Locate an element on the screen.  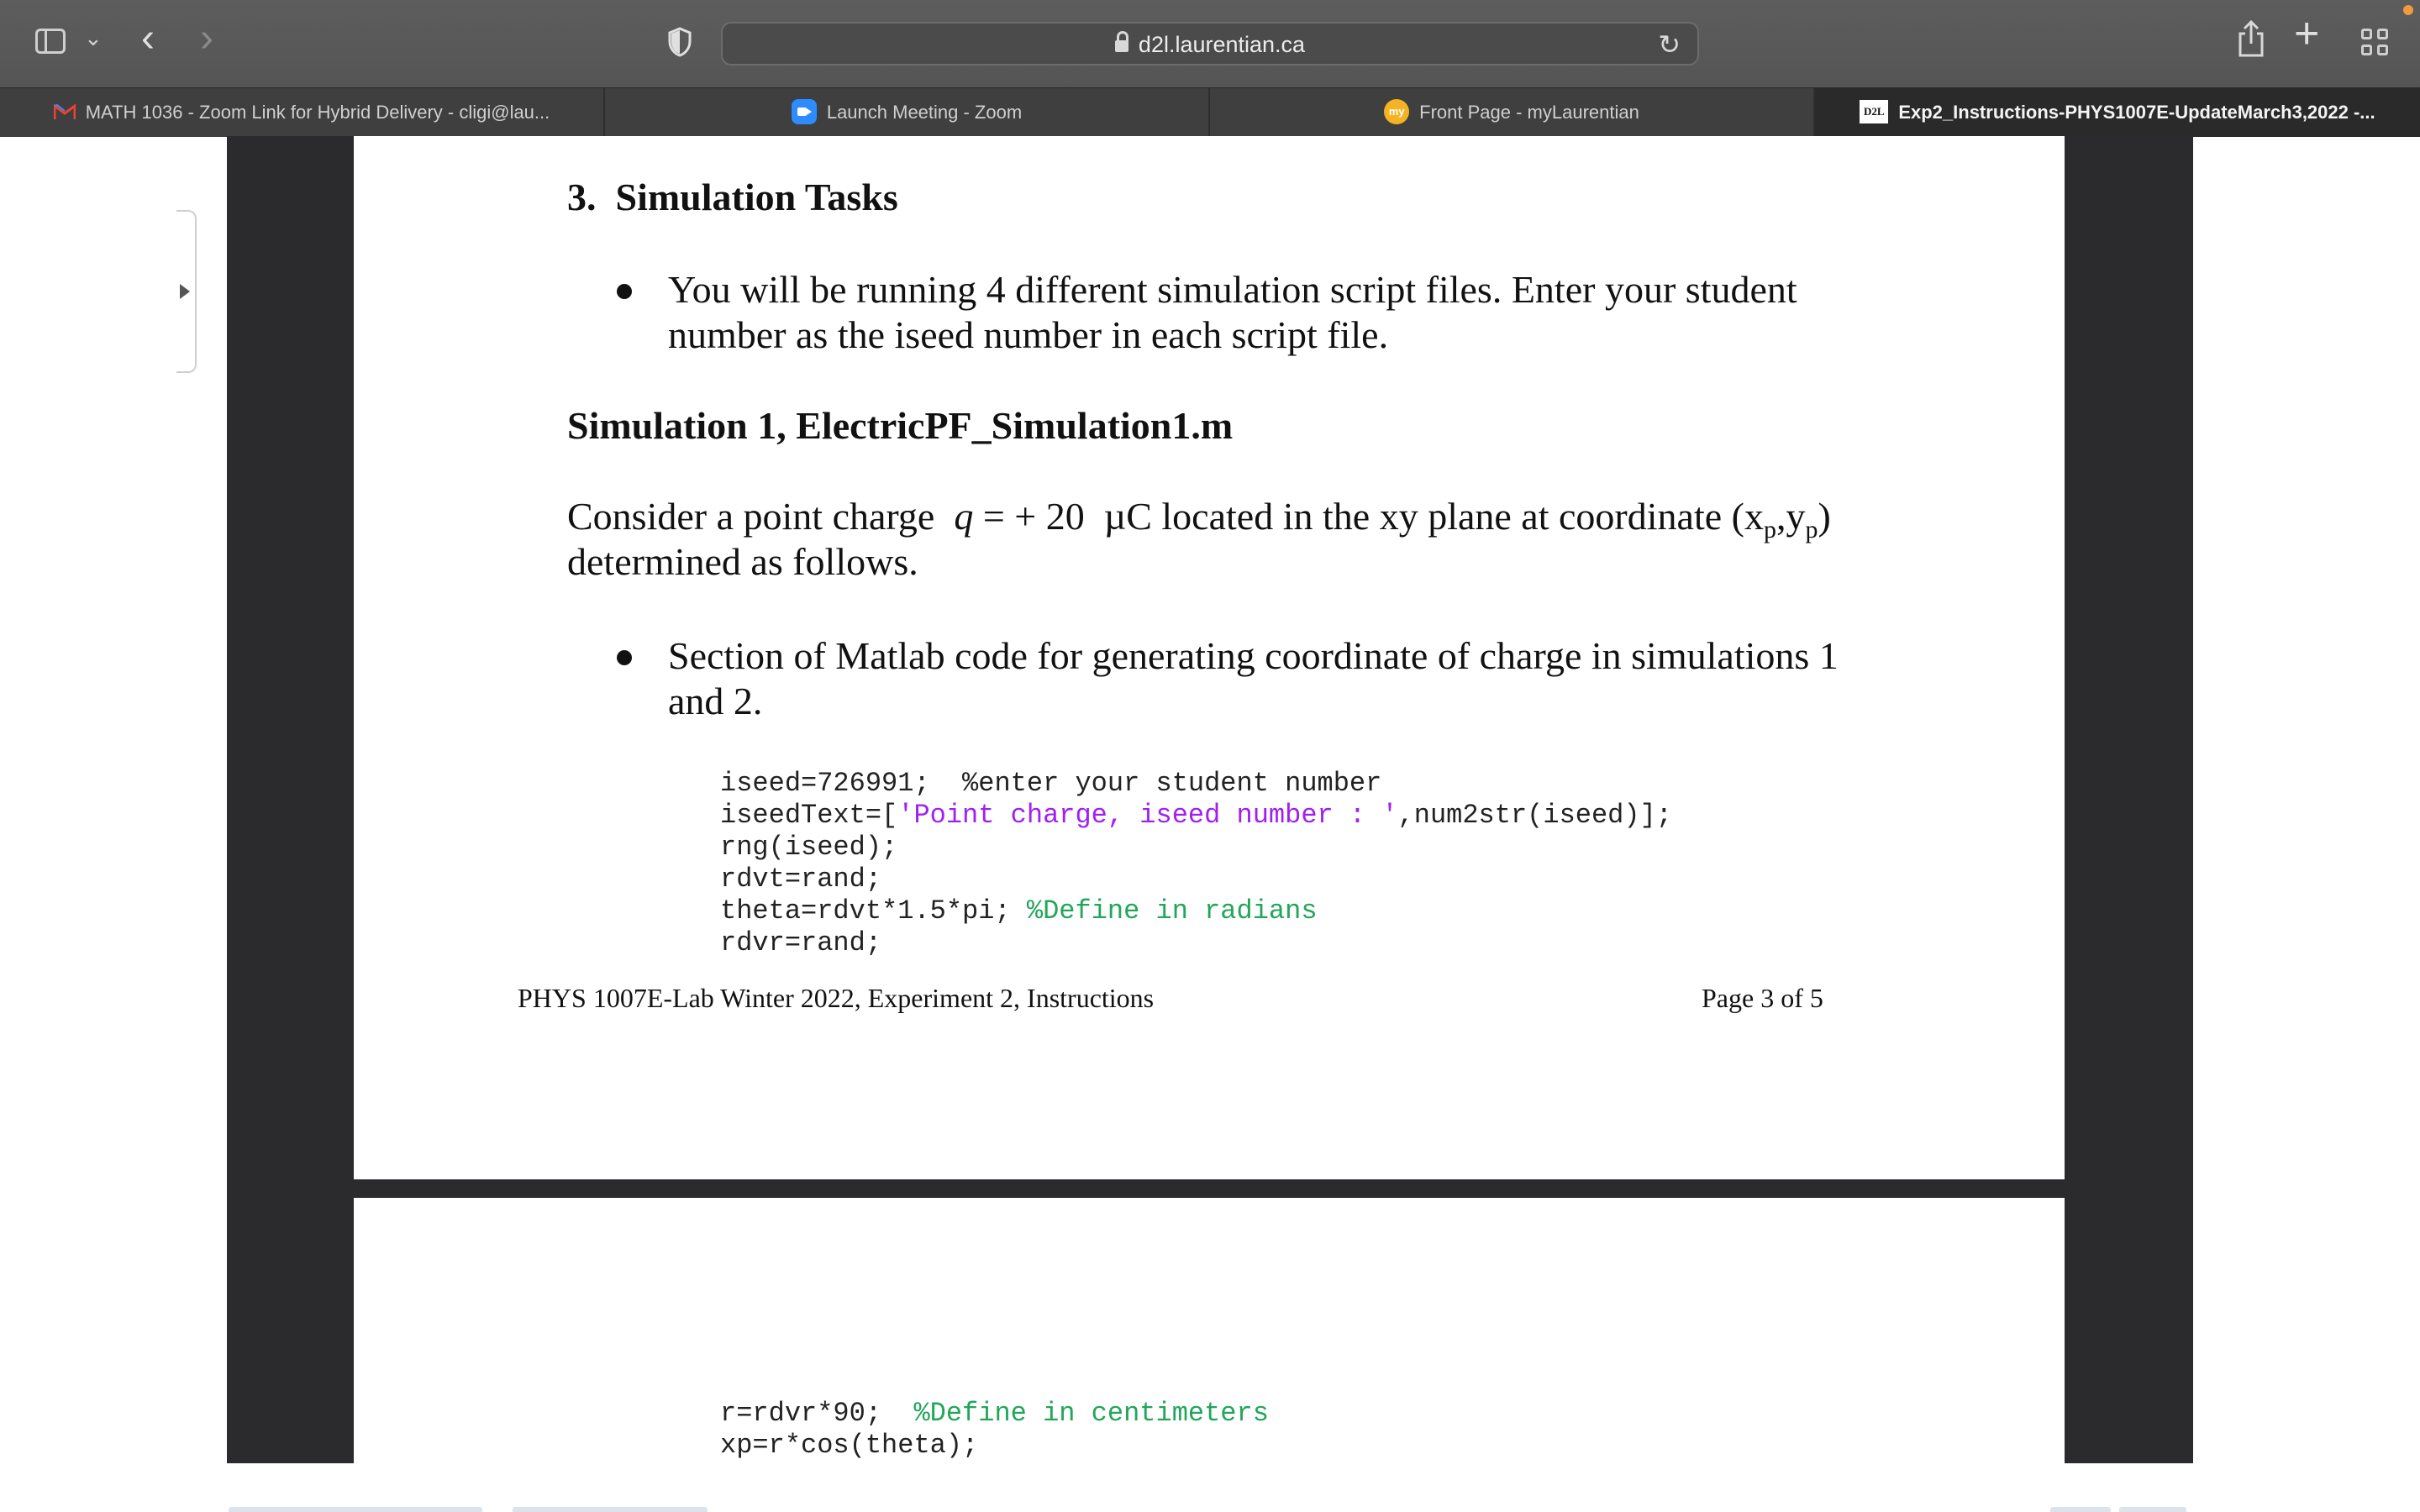
reload-icon: ↻ is located at coordinates (1669, 44).